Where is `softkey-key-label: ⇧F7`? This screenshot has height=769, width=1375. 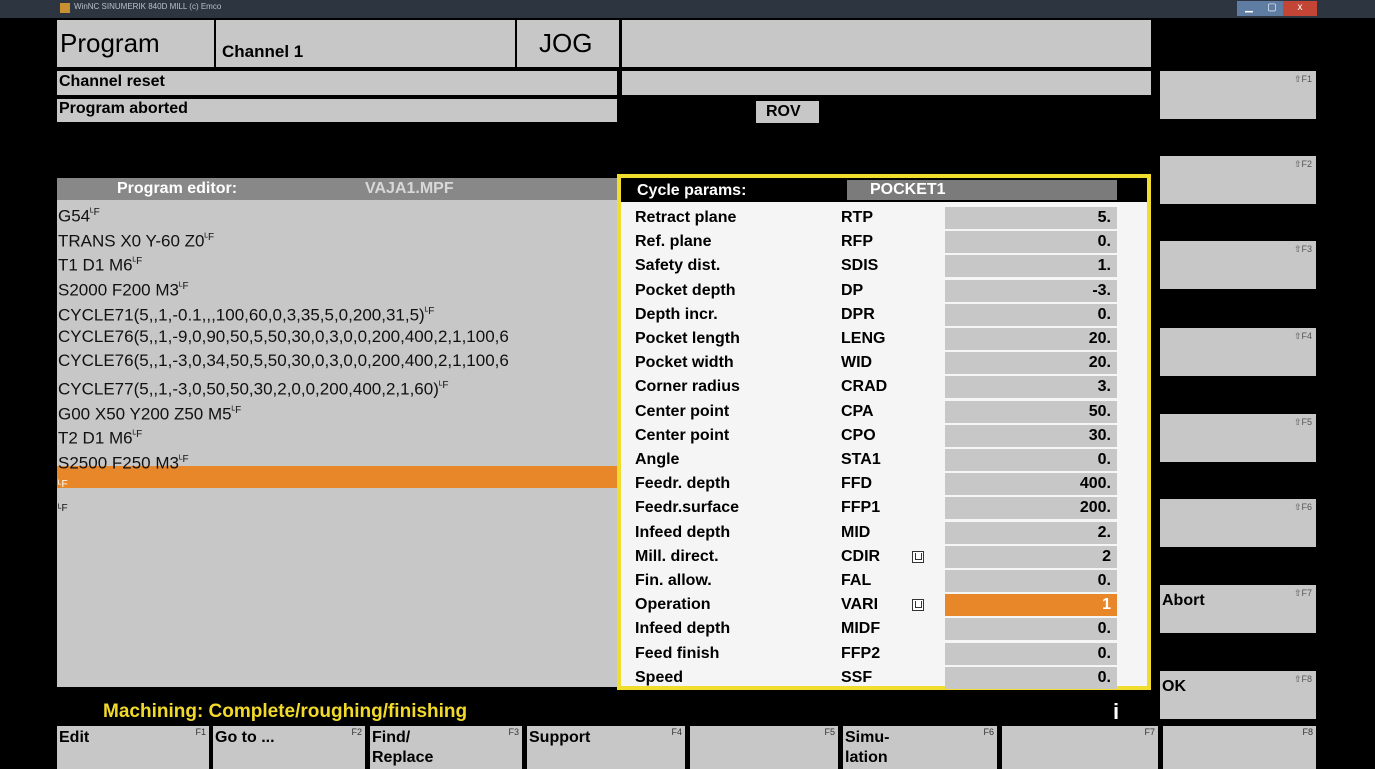
softkey-key-label: ⇧F7 is located at coordinates (1302, 593).